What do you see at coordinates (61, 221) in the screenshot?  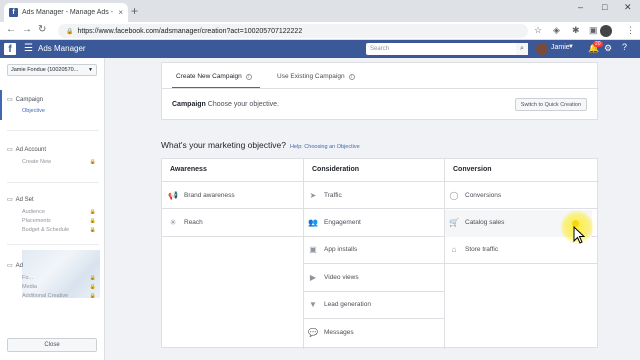 I see `sidebar-item-placements: Placements 🔒` at bounding box center [61, 221].